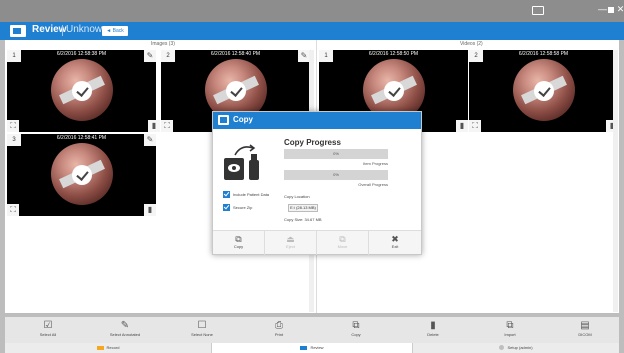 This screenshot has height=353, width=624. Describe the element at coordinates (342, 246) in the screenshot. I see `dialog-move-label: Move` at that location.